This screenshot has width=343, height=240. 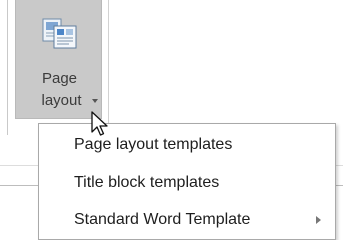 What do you see at coordinates (147, 182) in the screenshot?
I see `menu-item-label: Title block templates` at bounding box center [147, 182].